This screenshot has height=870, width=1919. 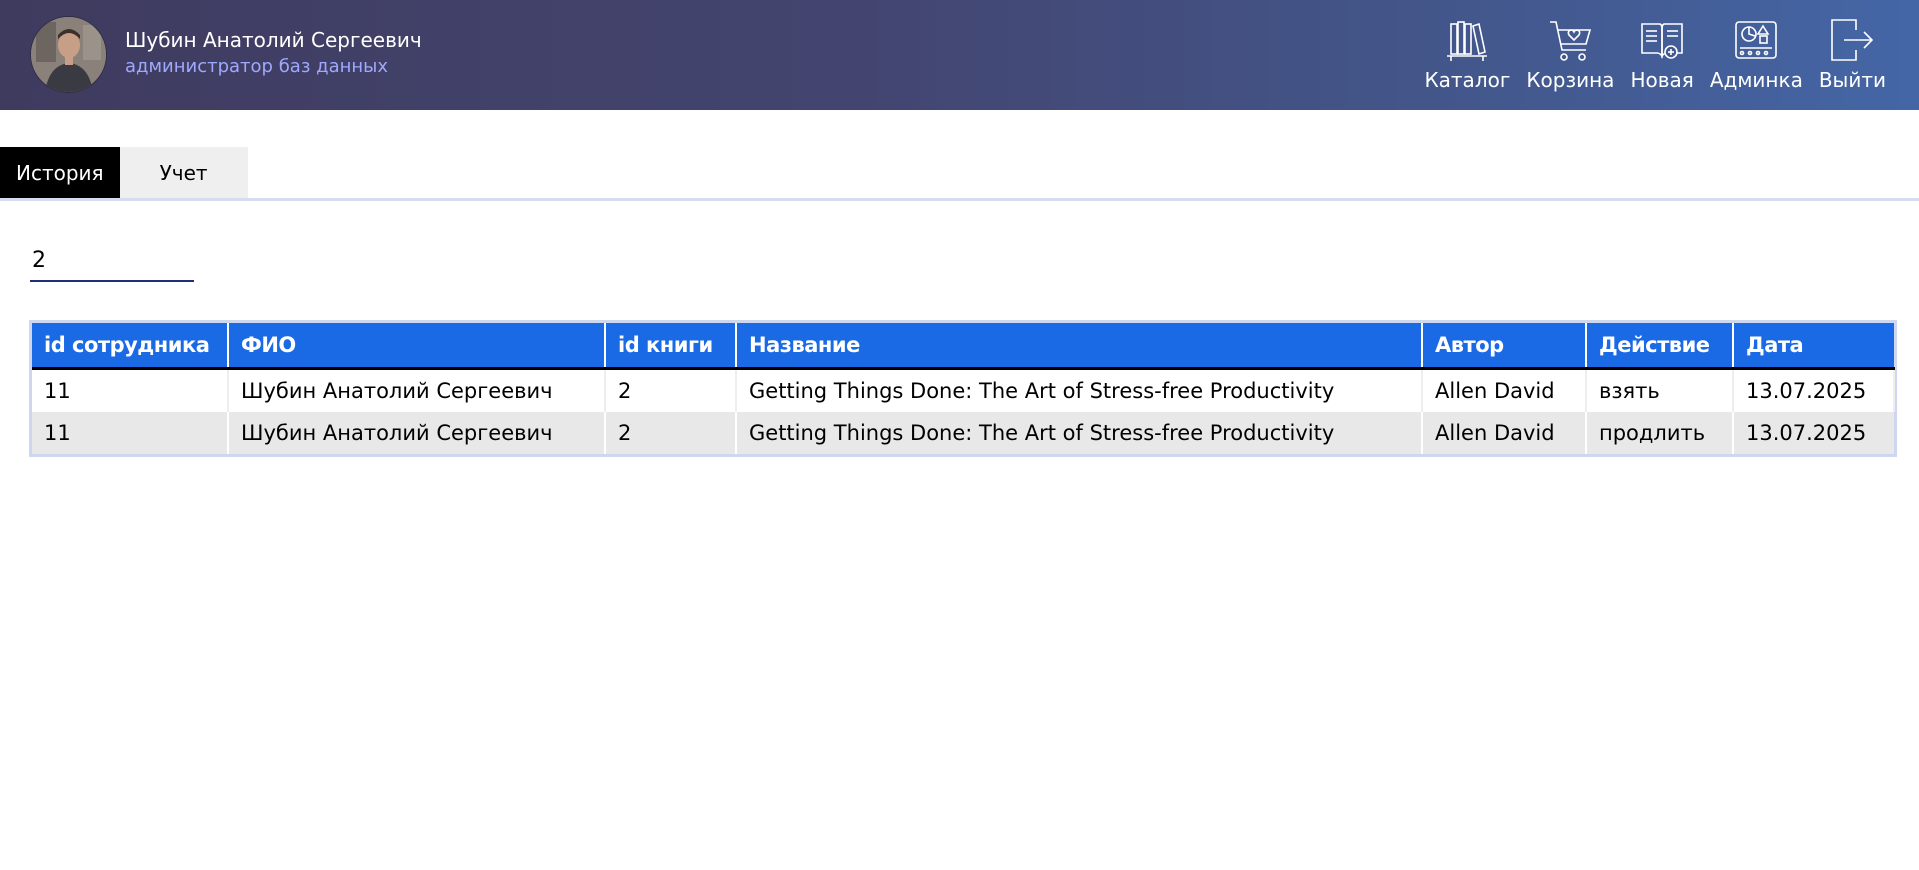 I want to click on tab-history: История, so click(x=60, y=173).